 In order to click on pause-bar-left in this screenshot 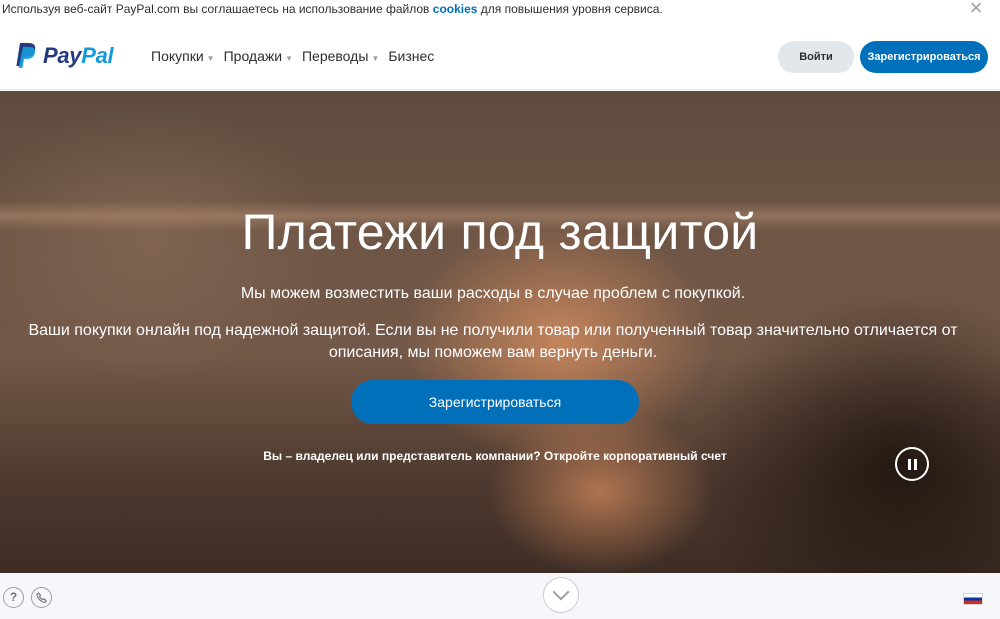, I will do `click(909, 464)`.